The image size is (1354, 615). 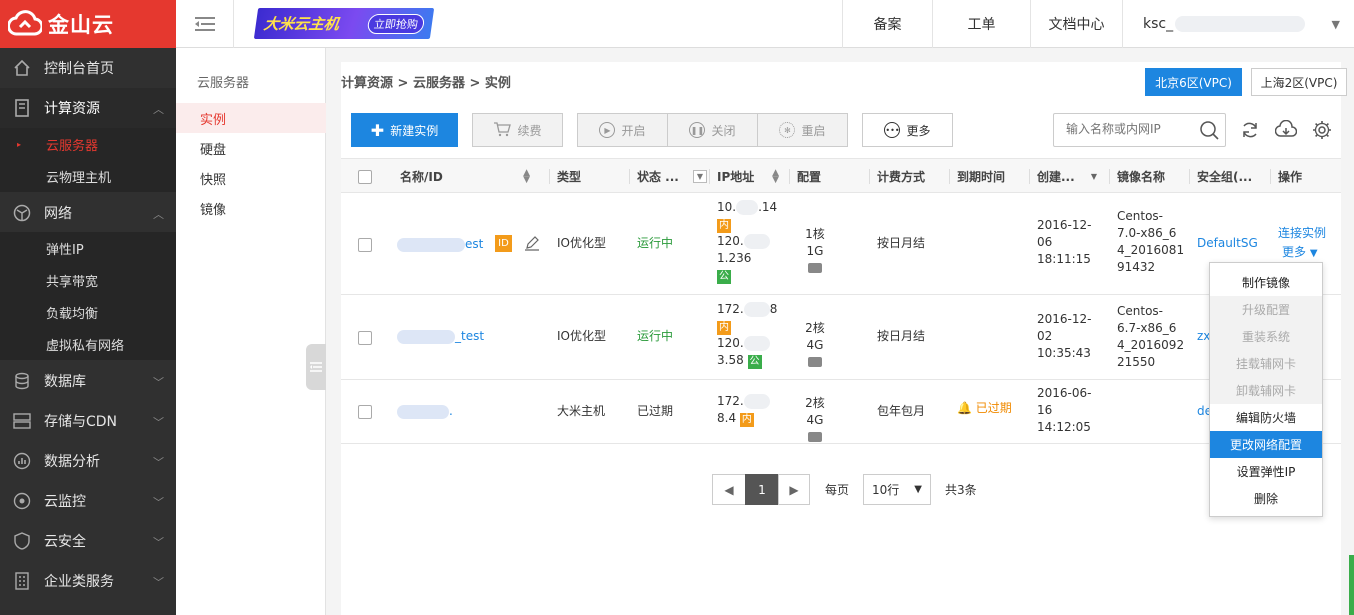 I want to click on page-button: 1, so click(x=762, y=489).